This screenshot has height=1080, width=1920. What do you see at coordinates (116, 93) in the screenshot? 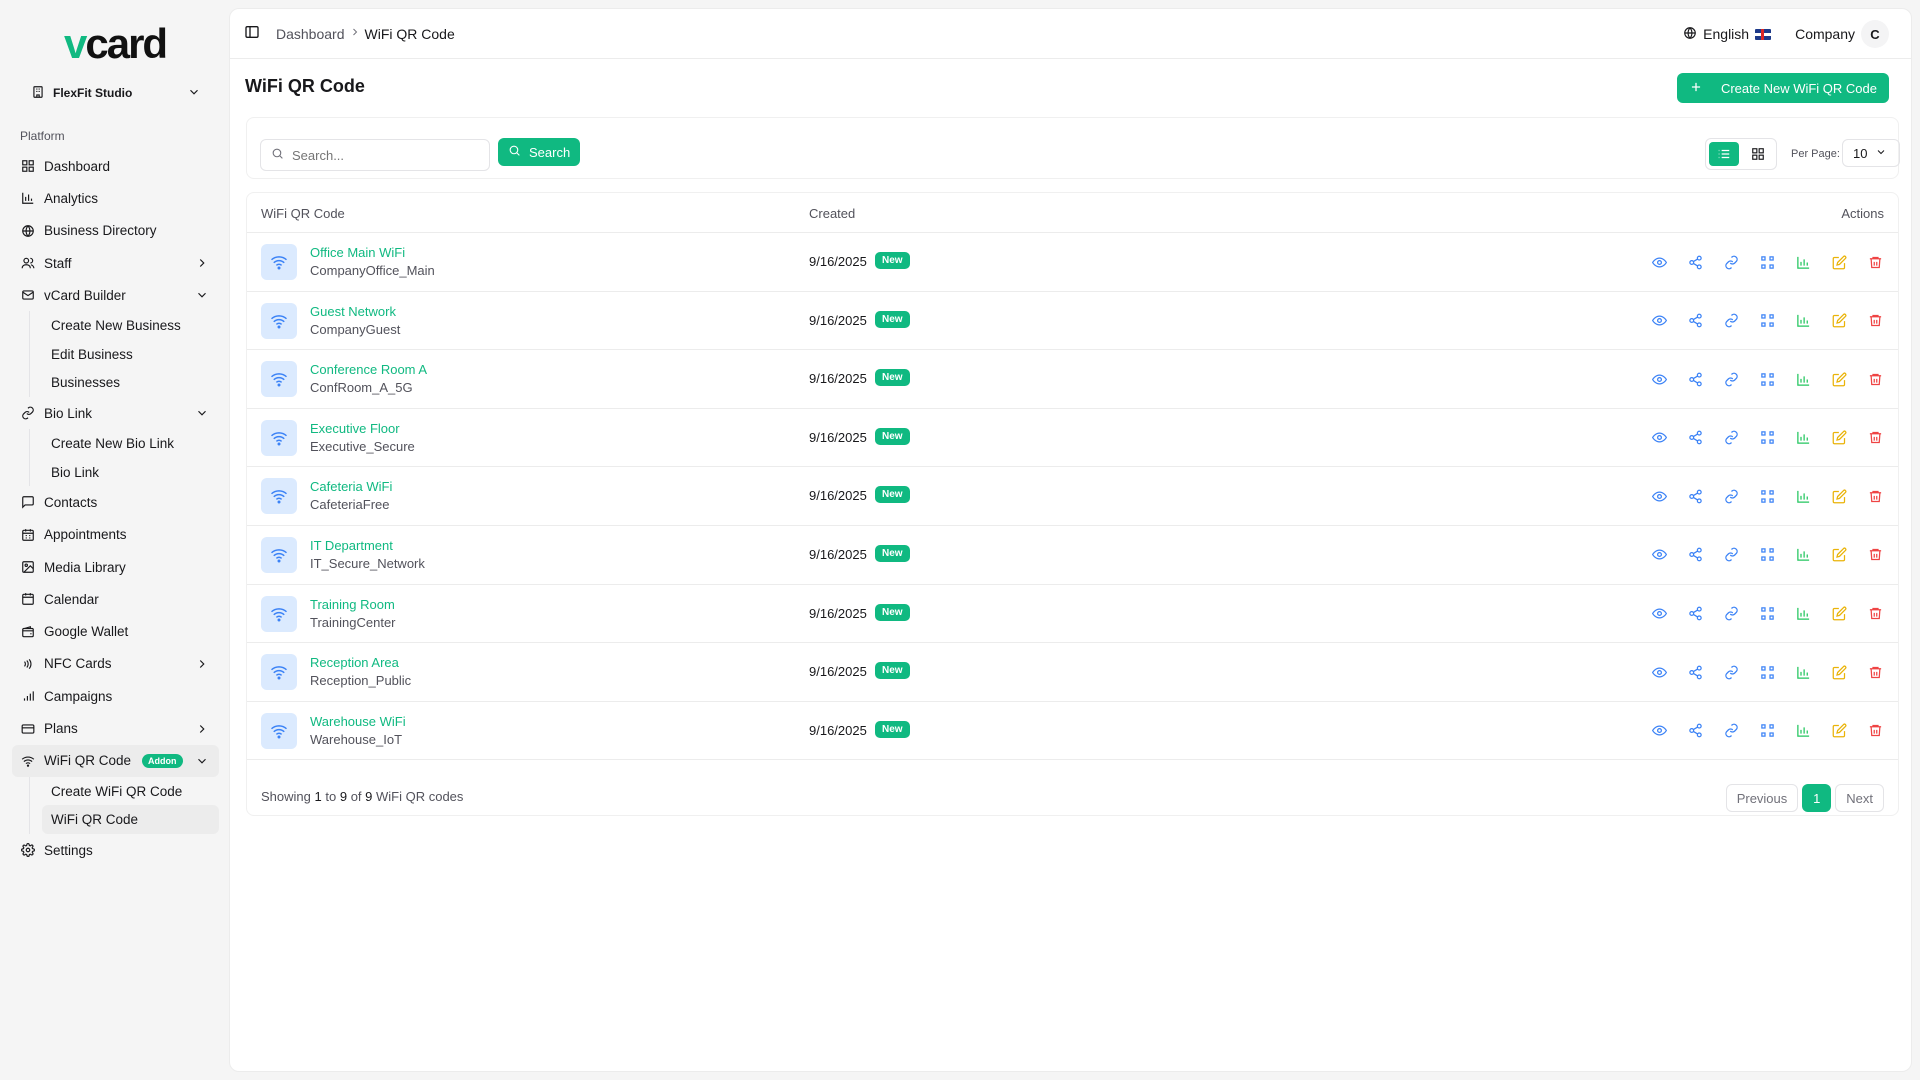
I see `org-switcher: FlexFit Studio` at bounding box center [116, 93].